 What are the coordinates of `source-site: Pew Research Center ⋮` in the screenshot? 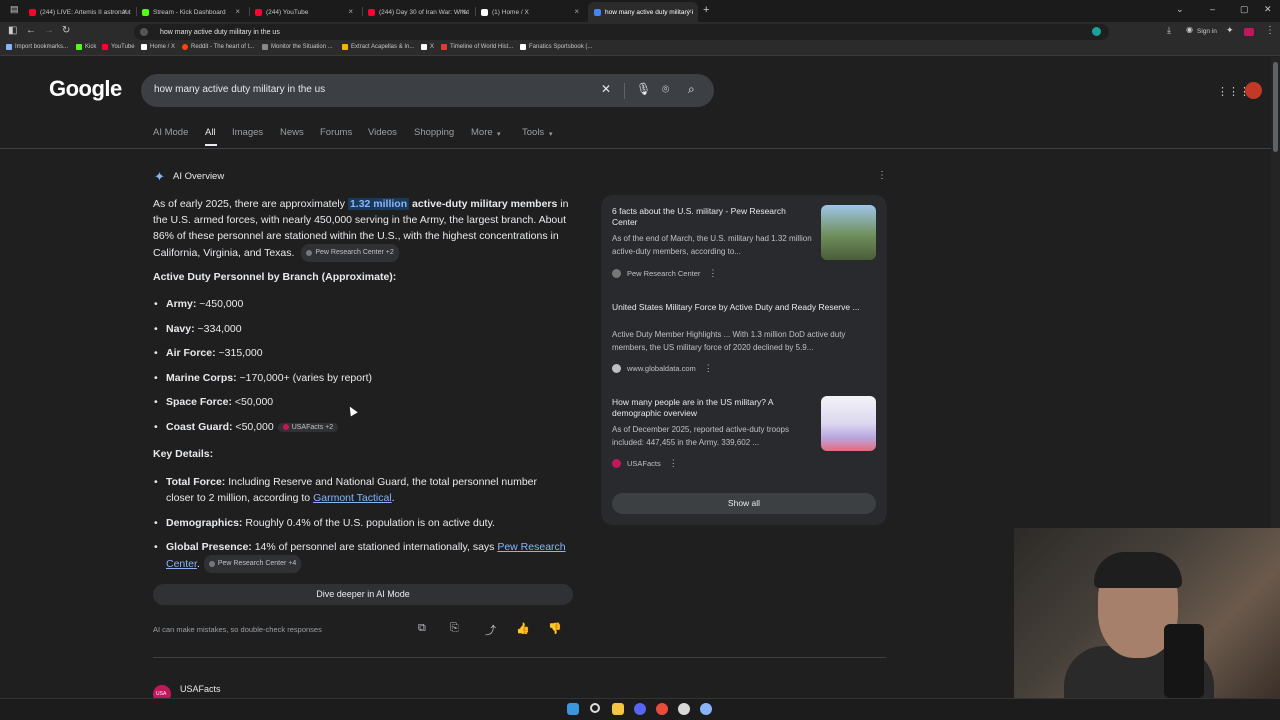 It's located at (664, 273).